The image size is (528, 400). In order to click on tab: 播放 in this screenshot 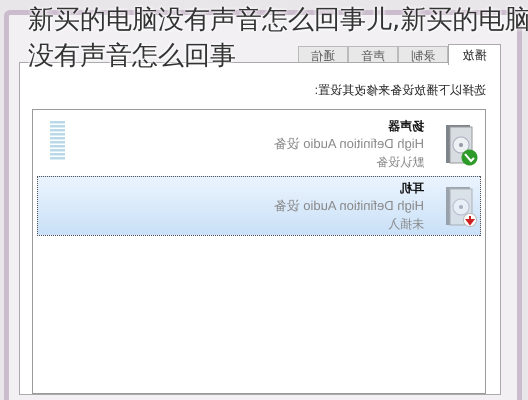, I will do `click(474, 54)`.